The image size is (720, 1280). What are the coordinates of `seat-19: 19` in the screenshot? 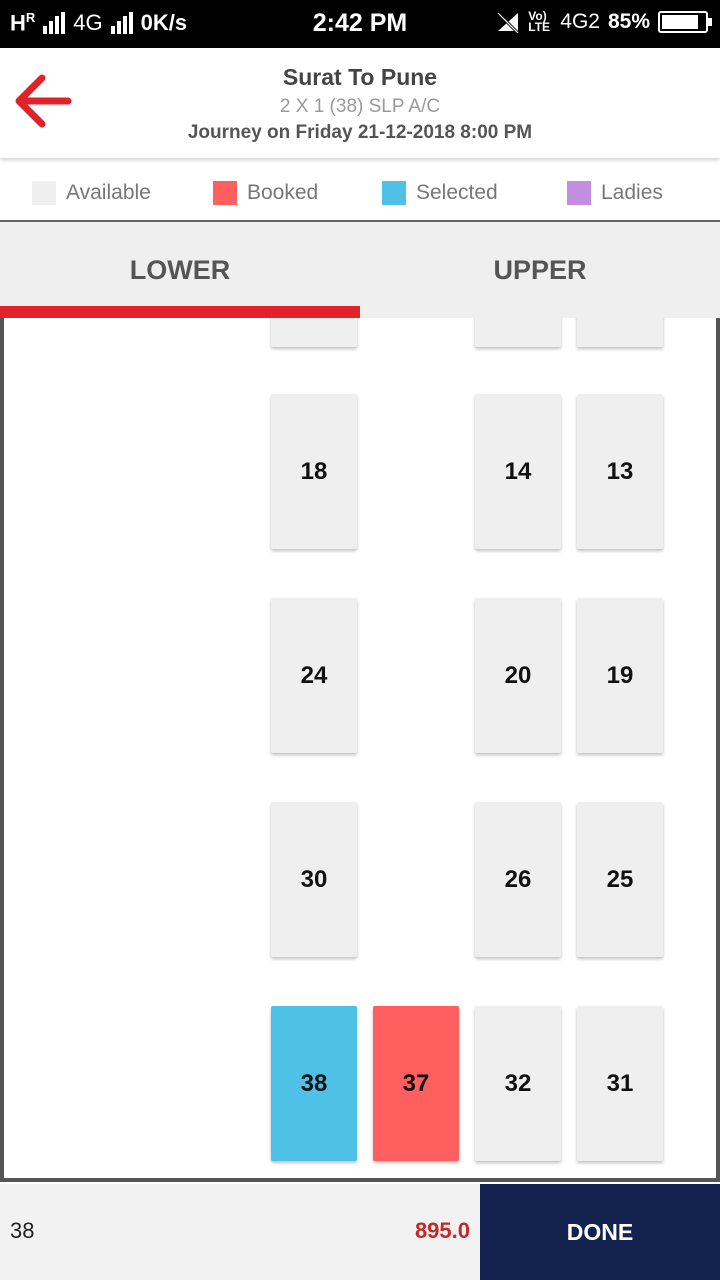 It's located at (620, 675).